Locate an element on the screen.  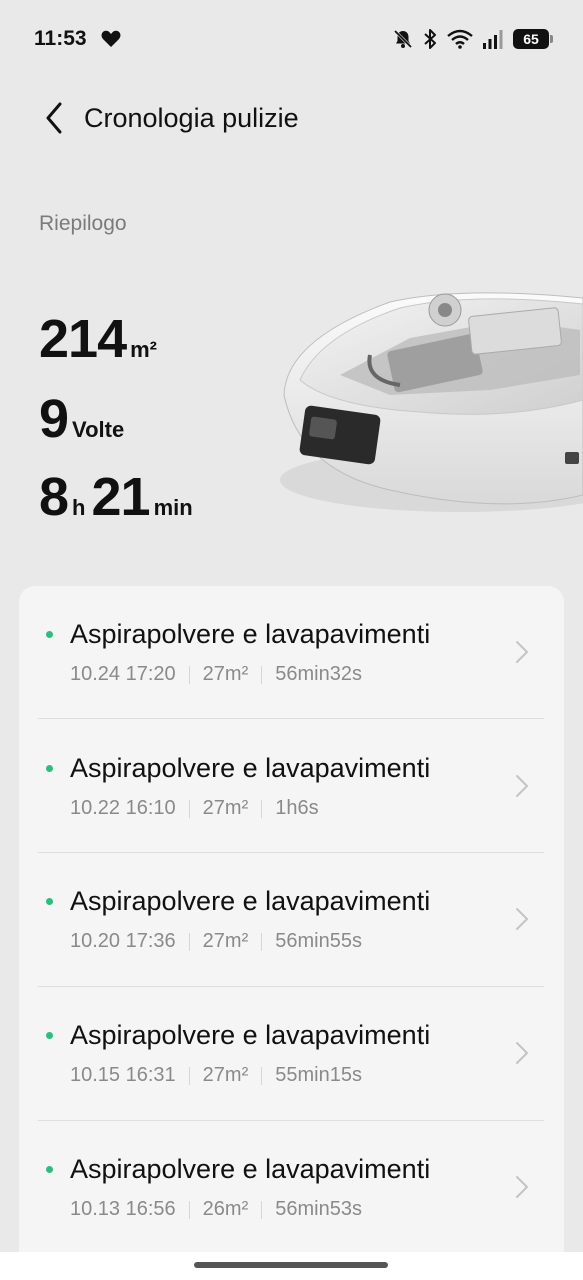
status-left: 11:53 is located at coordinates (77, 39).